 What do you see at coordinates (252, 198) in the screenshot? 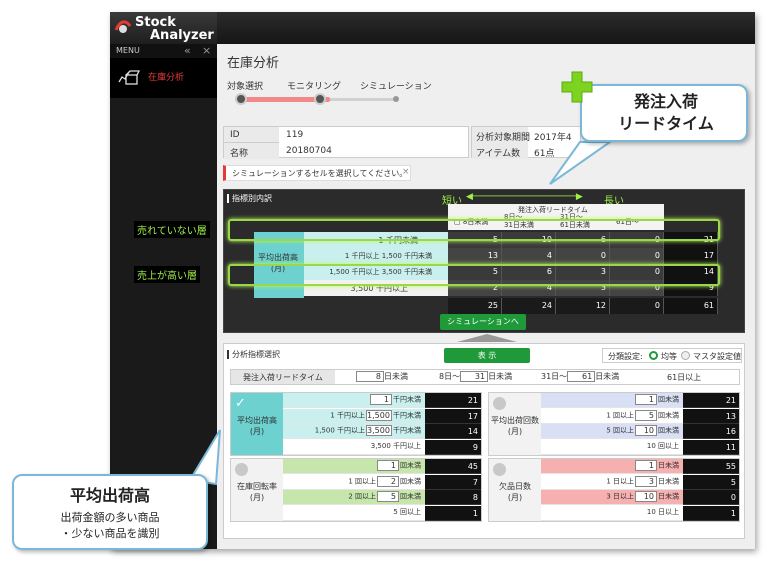
I see `breakdown-title: 指標別内訳` at bounding box center [252, 198].